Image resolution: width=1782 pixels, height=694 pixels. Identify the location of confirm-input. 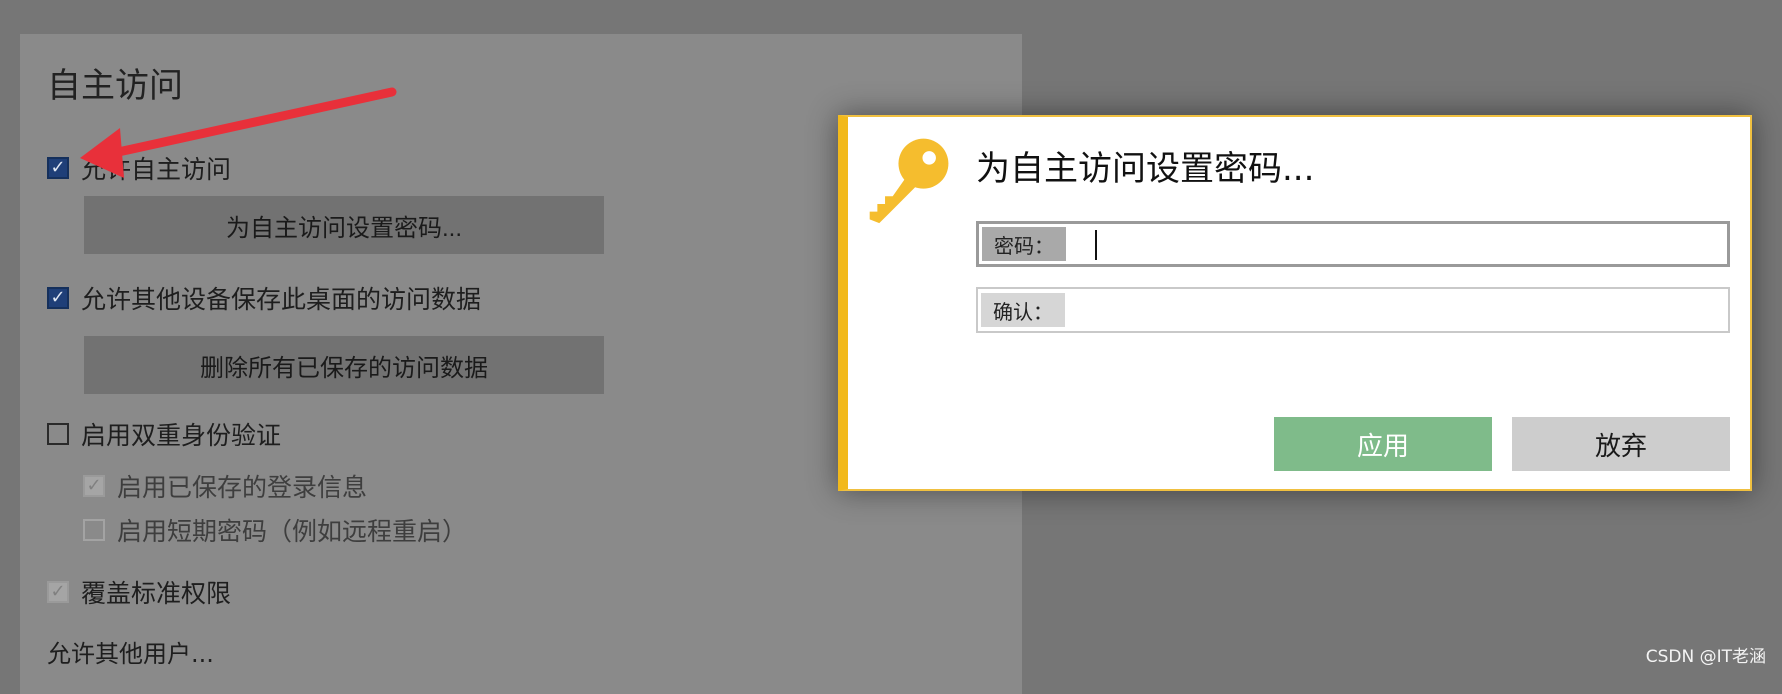
(1396, 310).